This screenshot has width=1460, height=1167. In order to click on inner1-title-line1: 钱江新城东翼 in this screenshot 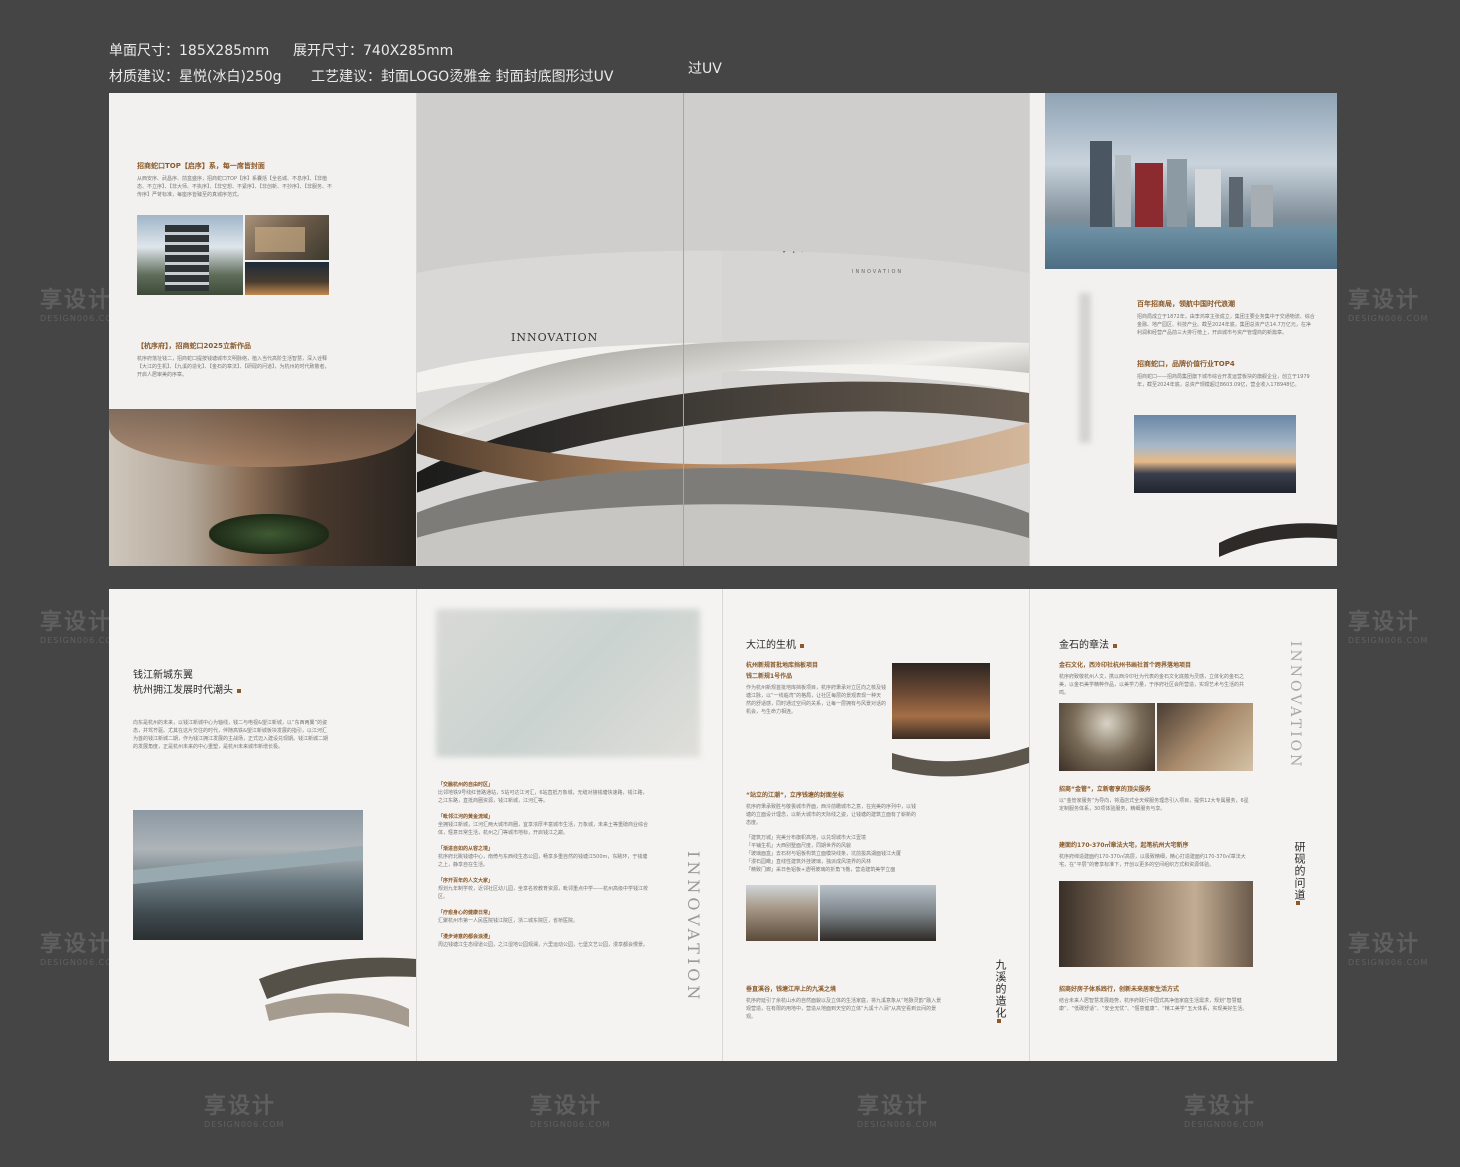, I will do `click(163, 675)`.